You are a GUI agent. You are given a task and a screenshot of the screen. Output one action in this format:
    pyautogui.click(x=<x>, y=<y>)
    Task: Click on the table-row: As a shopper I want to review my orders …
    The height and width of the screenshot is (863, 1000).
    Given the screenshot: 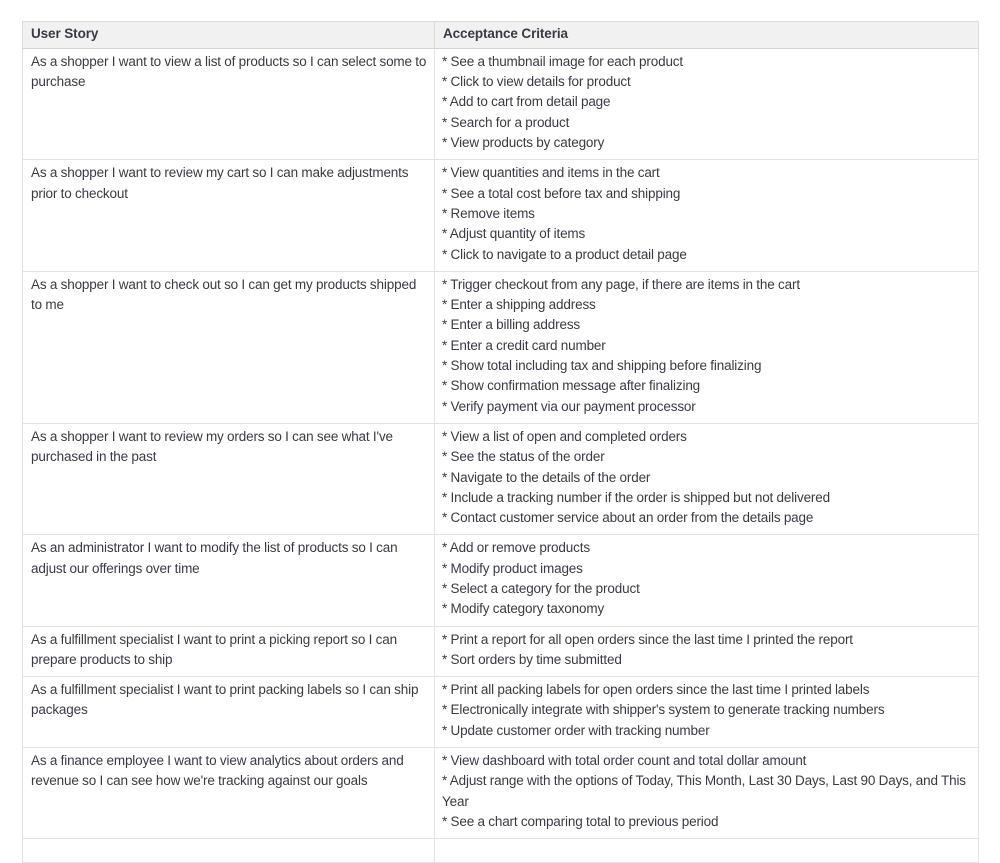 What is the action you would take?
    pyautogui.click(x=500, y=479)
    